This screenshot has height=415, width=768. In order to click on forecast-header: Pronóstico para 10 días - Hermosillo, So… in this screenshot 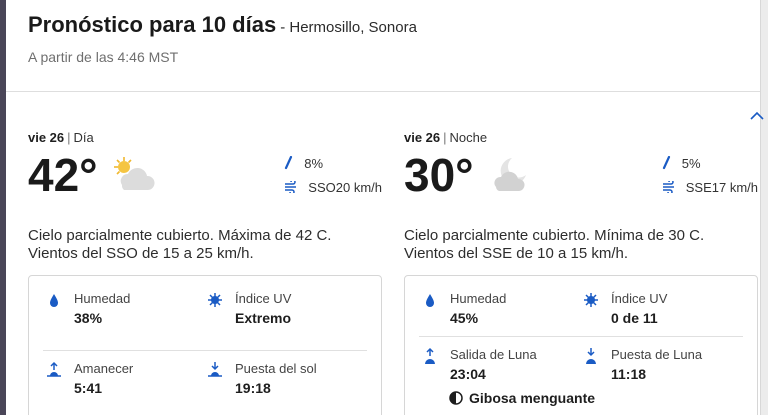, I will do `click(388, 38)`.